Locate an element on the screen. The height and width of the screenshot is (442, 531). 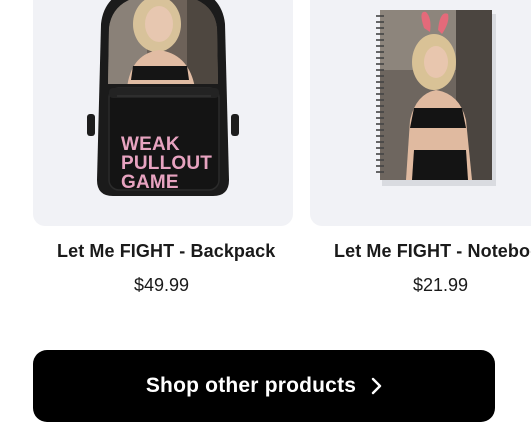
product-price: $21.99 is located at coordinates (441, 285).